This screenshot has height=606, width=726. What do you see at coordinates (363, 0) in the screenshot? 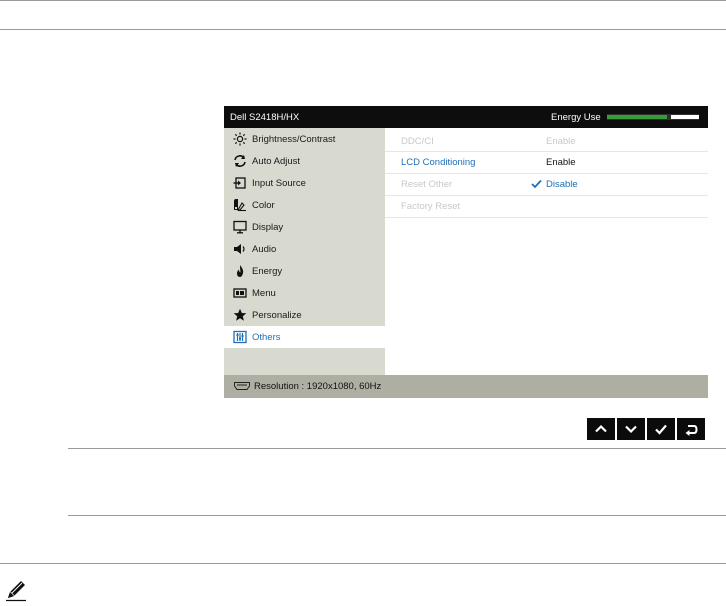
I see `top-rule` at bounding box center [363, 0].